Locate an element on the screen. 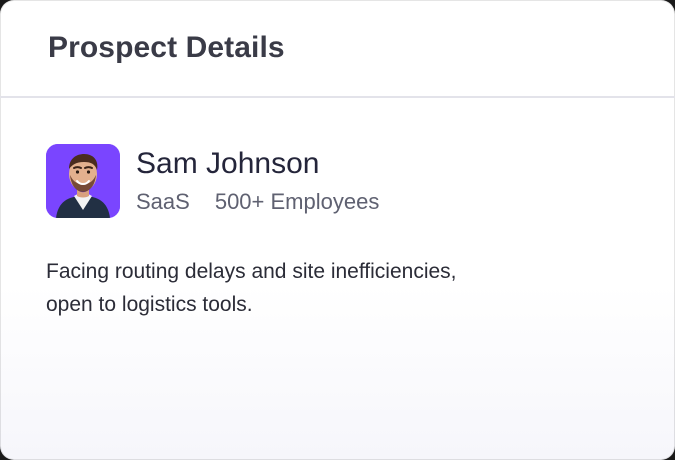 The height and width of the screenshot is (460, 675). prospect-subline: SaaS 500+ Employees is located at coordinates (257, 202).